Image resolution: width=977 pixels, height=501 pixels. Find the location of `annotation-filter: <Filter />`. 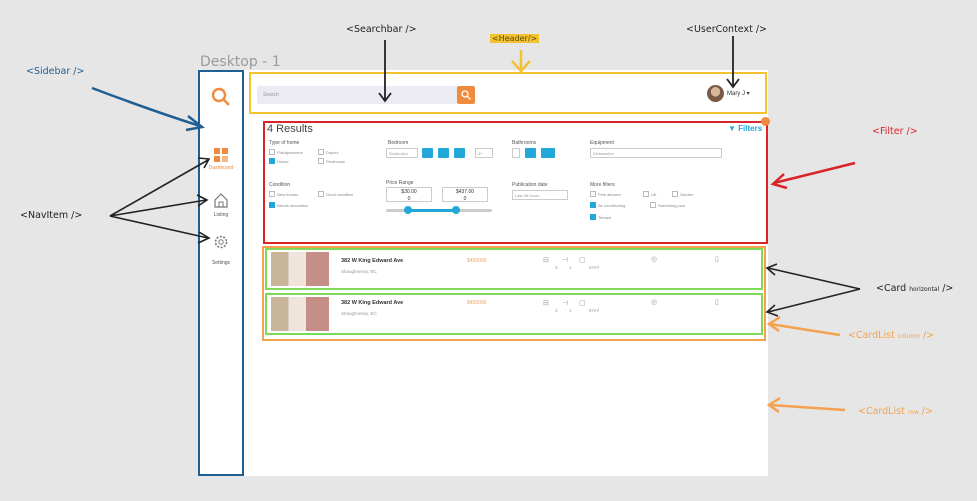

annotation-filter: <Filter /> is located at coordinates (895, 131).